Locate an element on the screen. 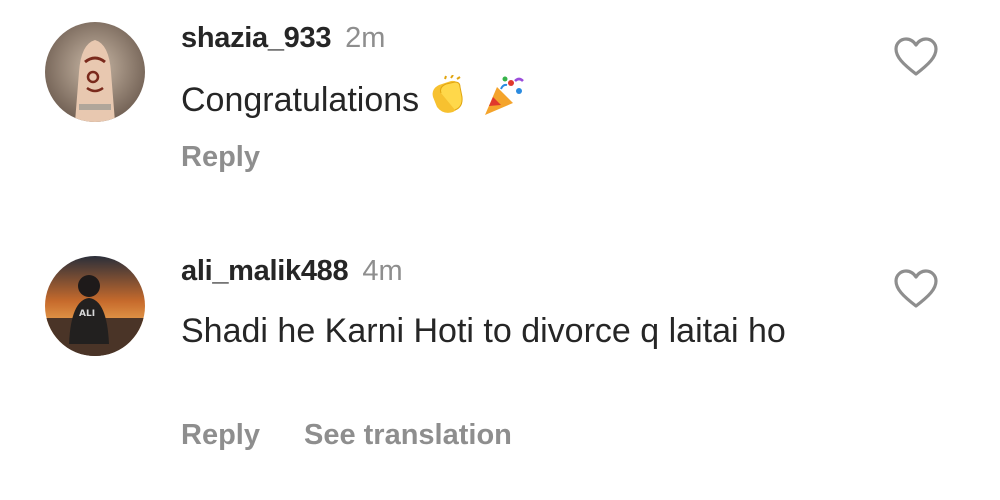 The height and width of the screenshot is (500, 1000). comment-actions: Reply See translation is located at coordinates (346, 435).